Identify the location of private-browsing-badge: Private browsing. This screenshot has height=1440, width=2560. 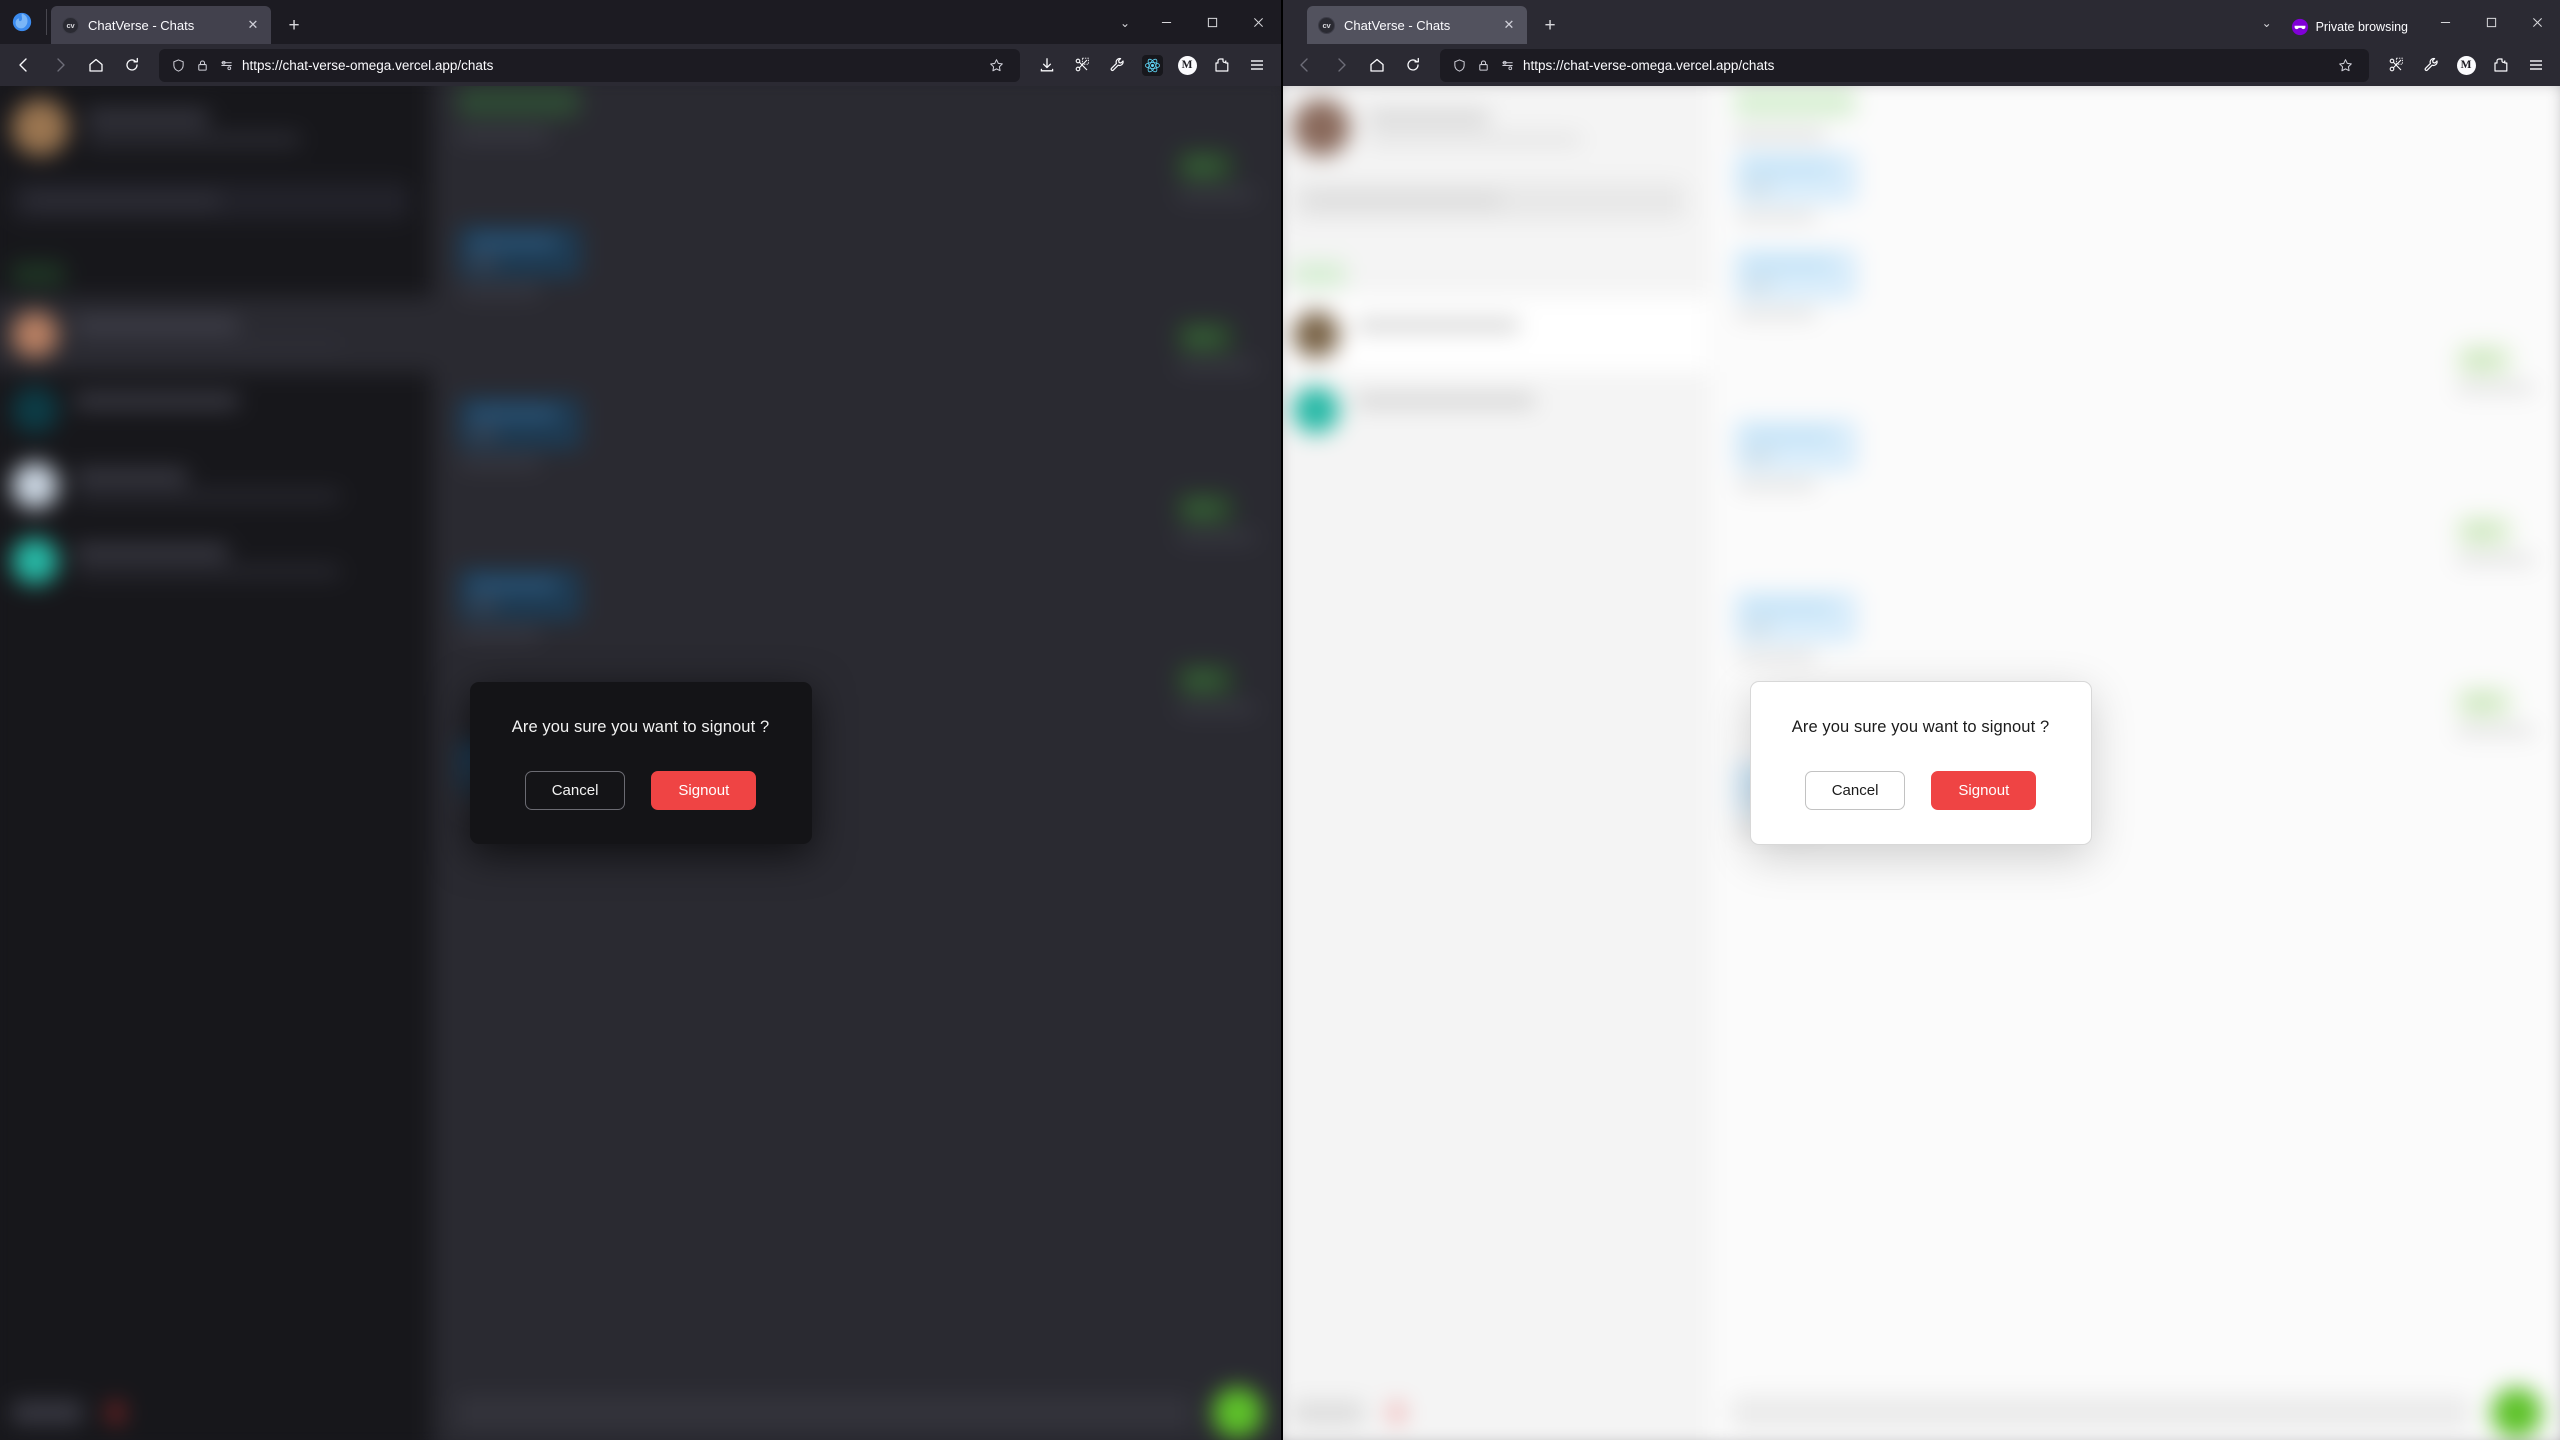
(2349, 27).